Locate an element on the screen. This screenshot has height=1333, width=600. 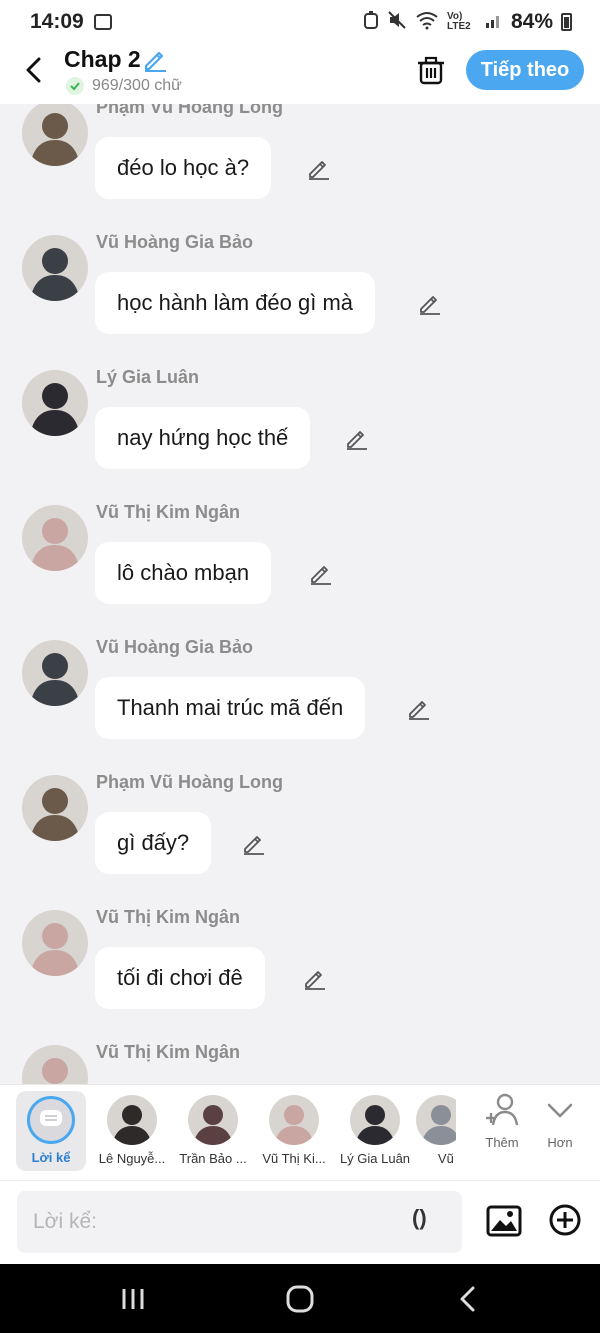
wifi-icon is located at coordinates (427, 22).